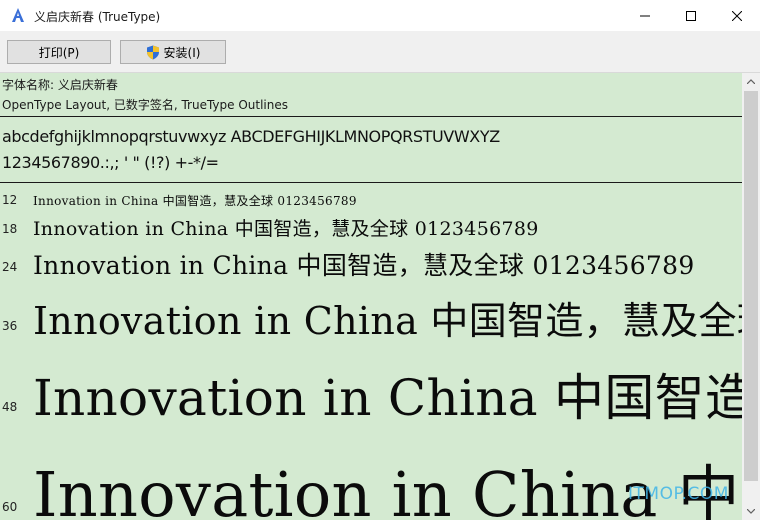 The height and width of the screenshot is (520, 760). I want to click on print-button: 打印(P), so click(59, 52).